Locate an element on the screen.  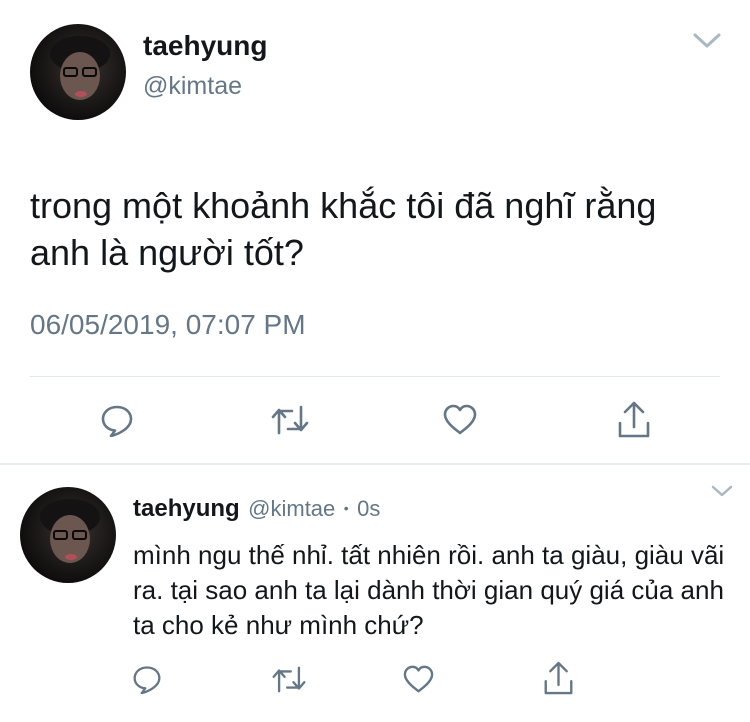
tweet-timestamp: 06/05/2019, 07:07 PM is located at coordinates (168, 325).